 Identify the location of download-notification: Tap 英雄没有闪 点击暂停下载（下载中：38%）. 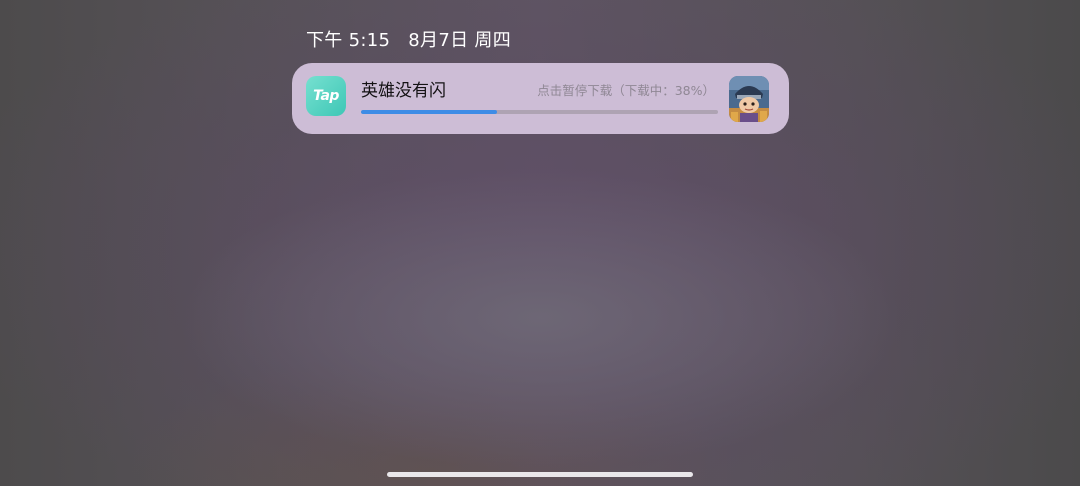
(540, 98).